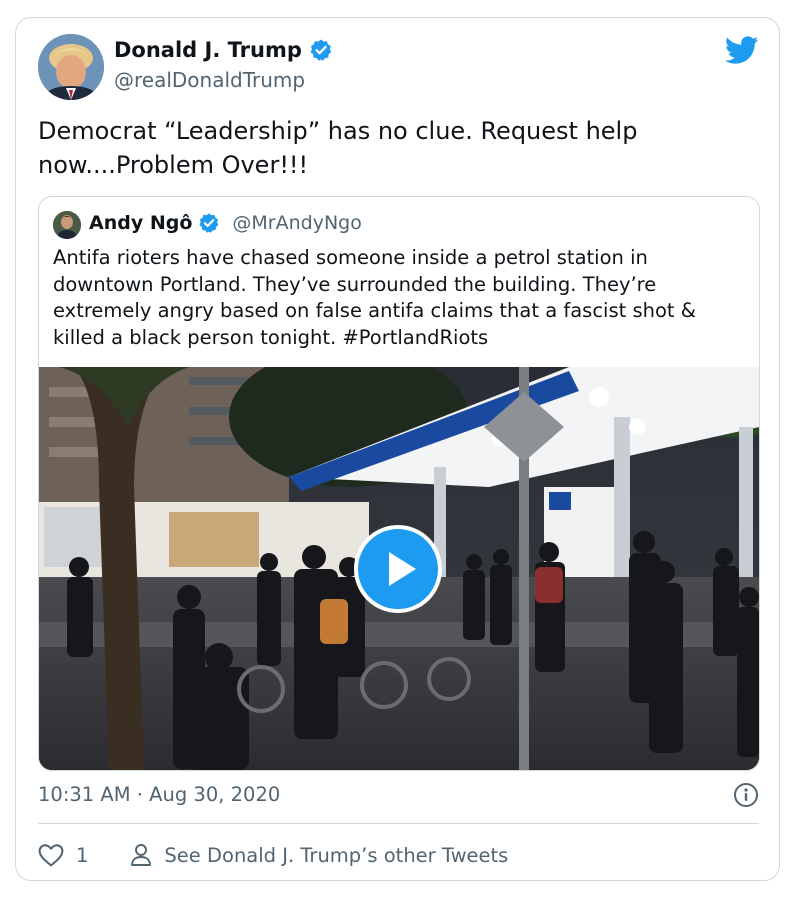 The height and width of the screenshot is (900, 799). I want to click on author-handle: @realDonaldTrump, so click(209, 80).